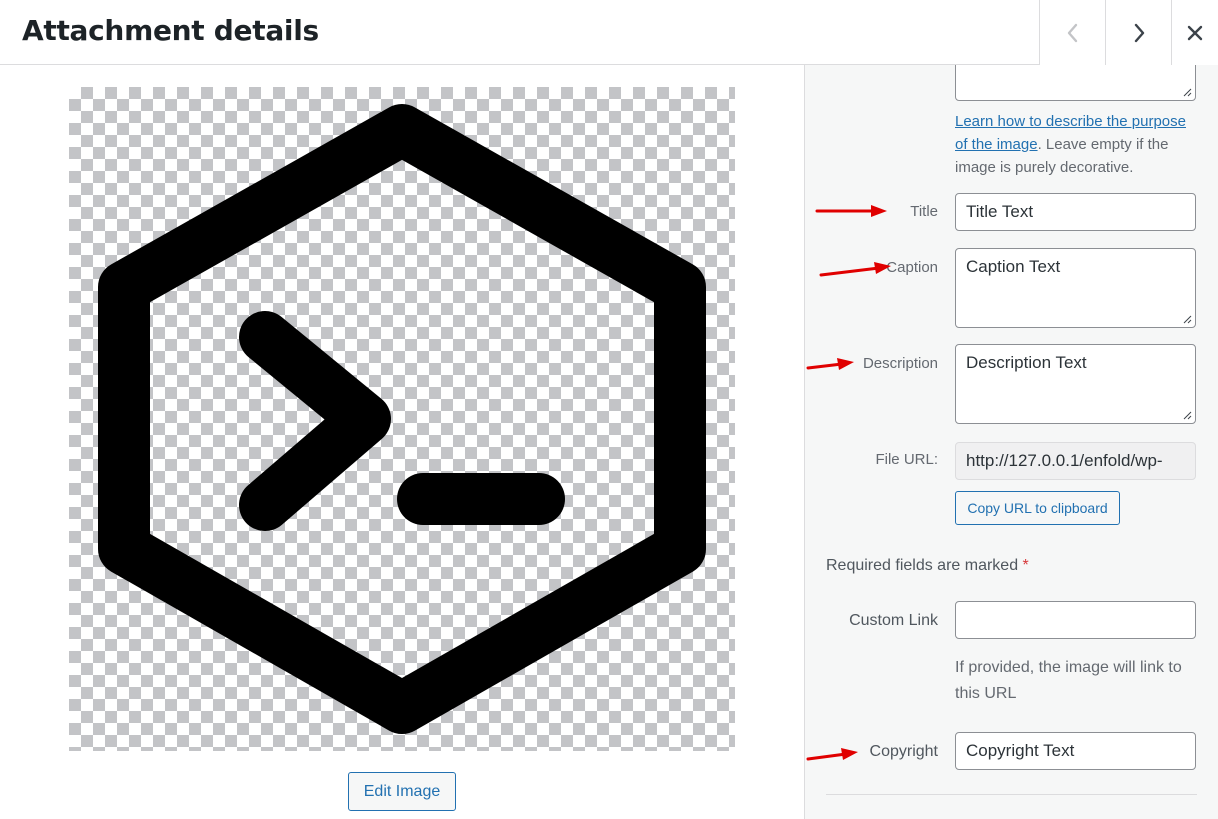  What do you see at coordinates (1011, 794) in the screenshot?
I see `section-divider` at bounding box center [1011, 794].